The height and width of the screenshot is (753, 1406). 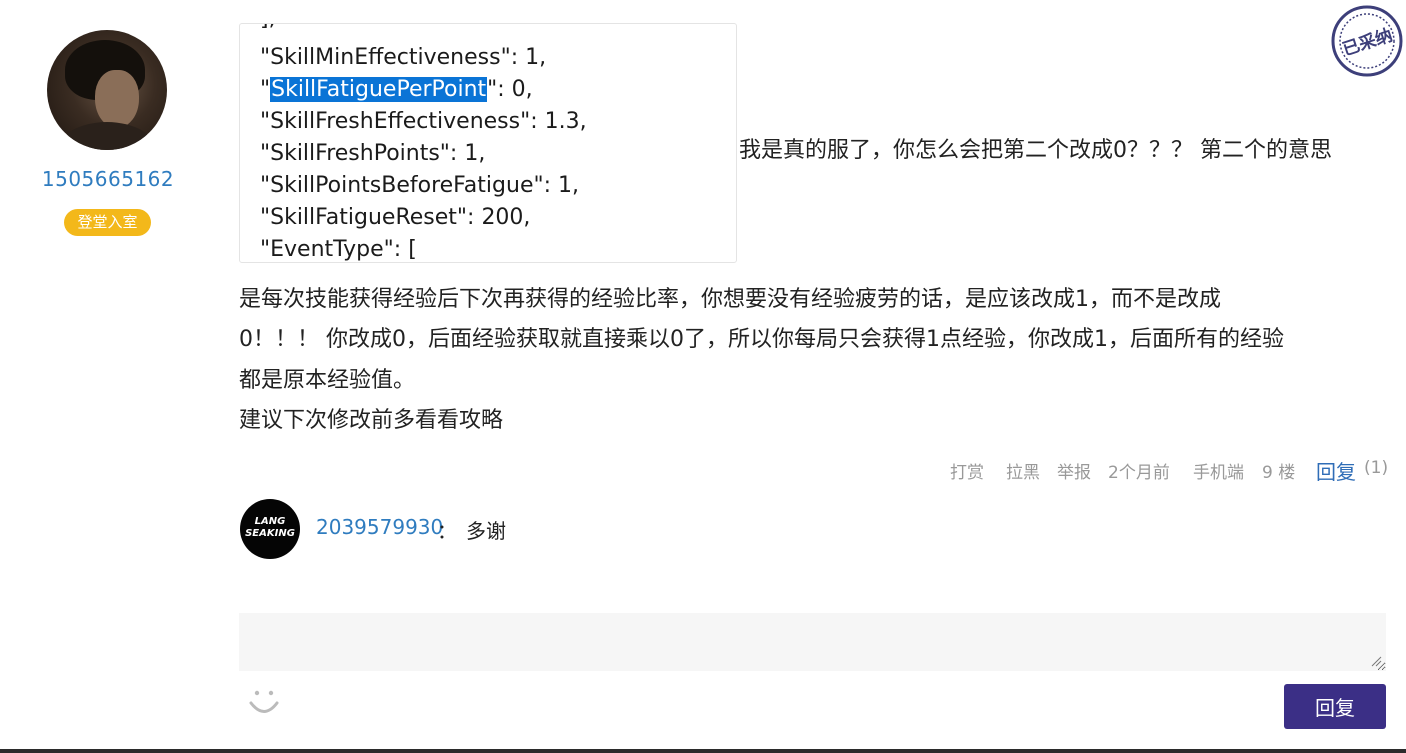 What do you see at coordinates (379, 527) in the screenshot?
I see `sub-reply-username: 2039579930` at bounding box center [379, 527].